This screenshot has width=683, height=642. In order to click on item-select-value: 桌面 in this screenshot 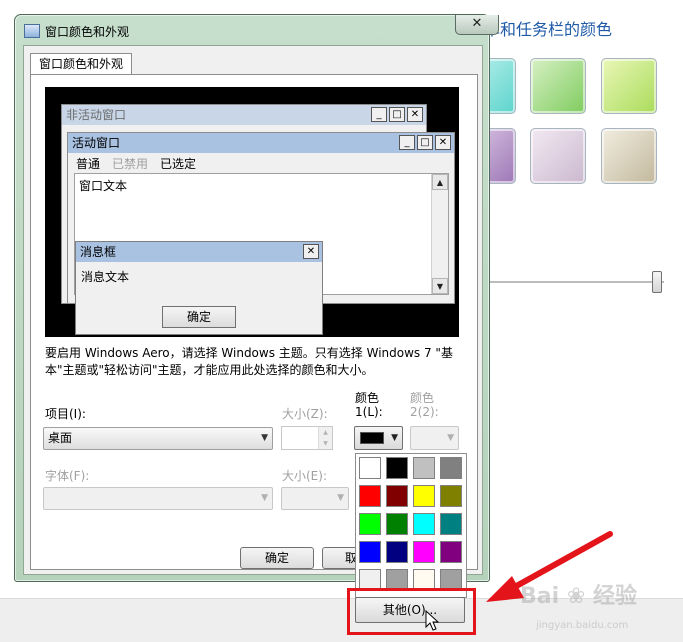, I will do `click(60, 438)`.